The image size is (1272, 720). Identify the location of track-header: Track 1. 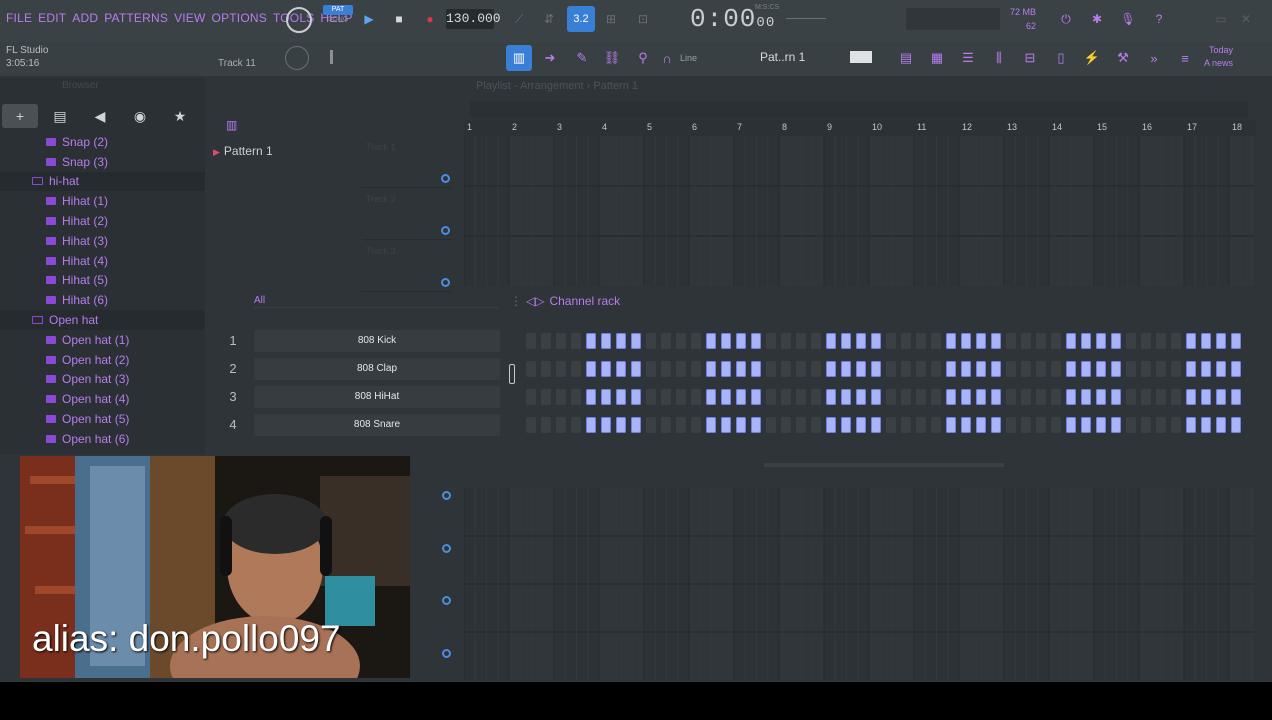
(407, 162).